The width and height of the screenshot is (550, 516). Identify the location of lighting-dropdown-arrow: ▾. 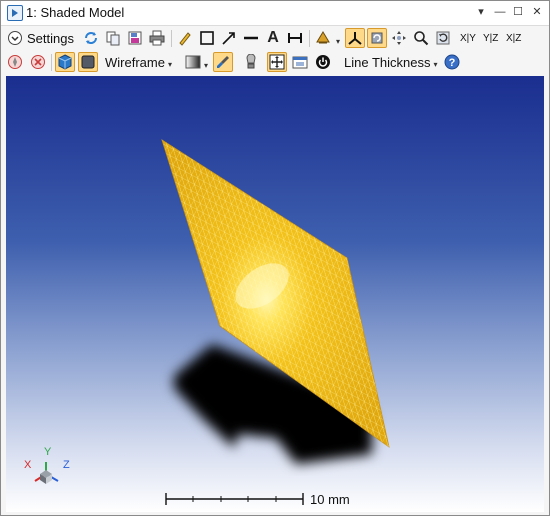
(336, 39).